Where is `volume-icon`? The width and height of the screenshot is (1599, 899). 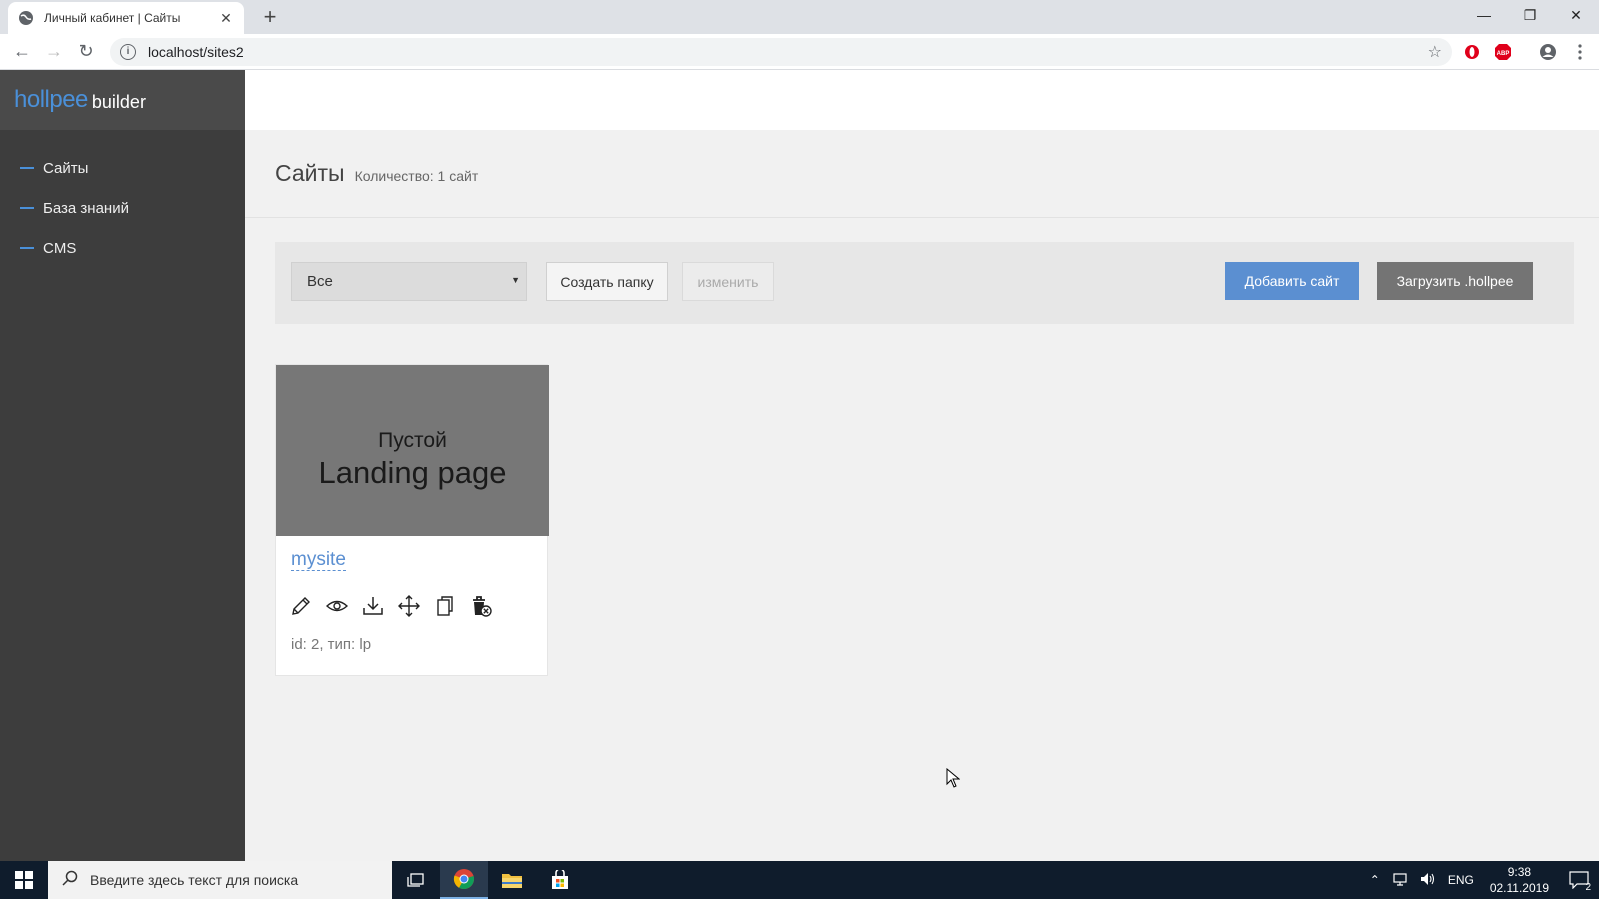 volume-icon is located at coordinates (1428, 880).